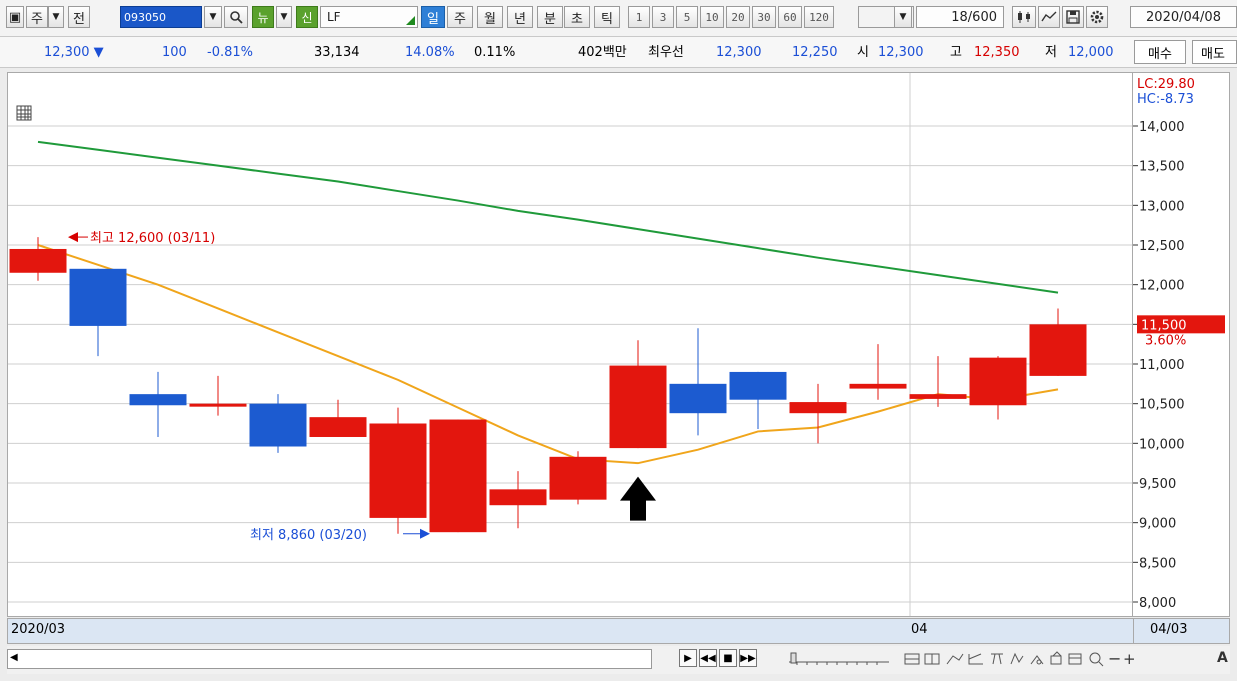 The width and height of the screenshot is (1237, 681). Describe the element at coordinates (982, 17) in the screenshot. I see `count-max: /600` at that location.